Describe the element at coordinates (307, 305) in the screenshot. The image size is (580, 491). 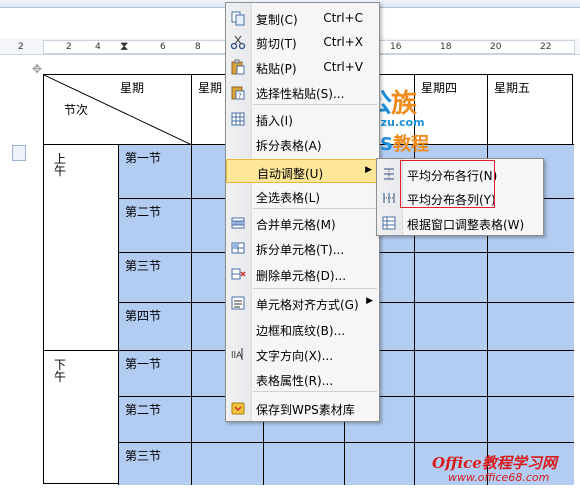
I see `menu-item-label: 单元格对齐方式(G)` at that location.